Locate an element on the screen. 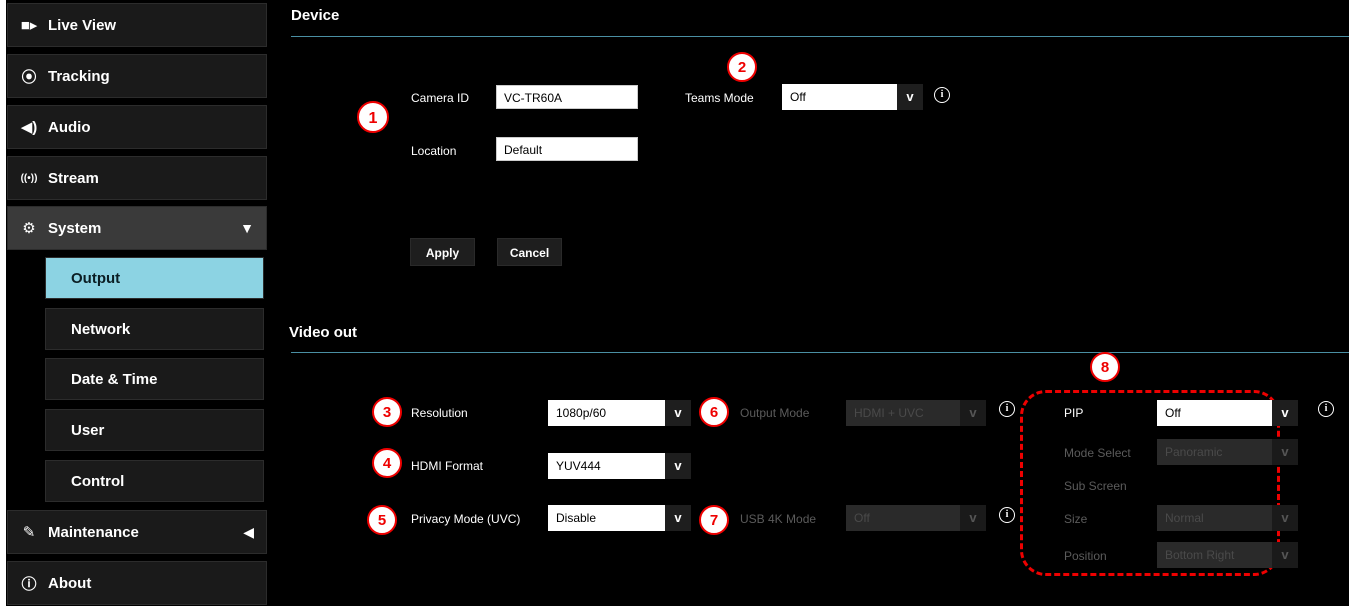 The width and height of the screenshot is (1349, 606). sub-output: Output is located at coordinates (154, 278).